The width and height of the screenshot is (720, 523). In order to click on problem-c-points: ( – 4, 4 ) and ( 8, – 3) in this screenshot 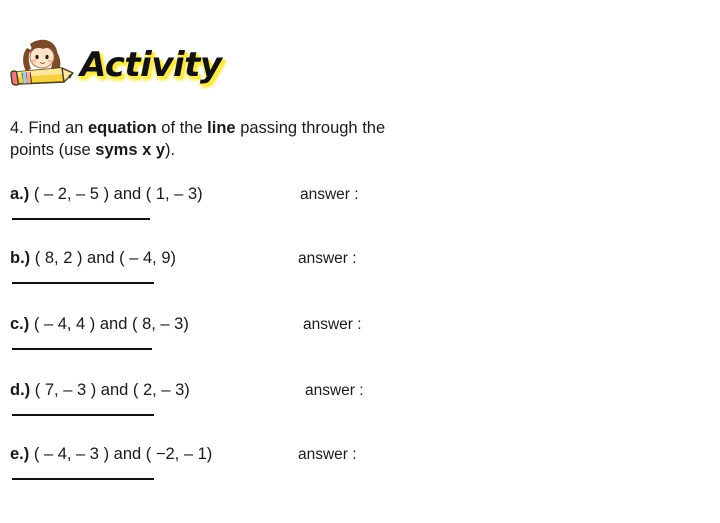, I will do `click(111, 324)`.